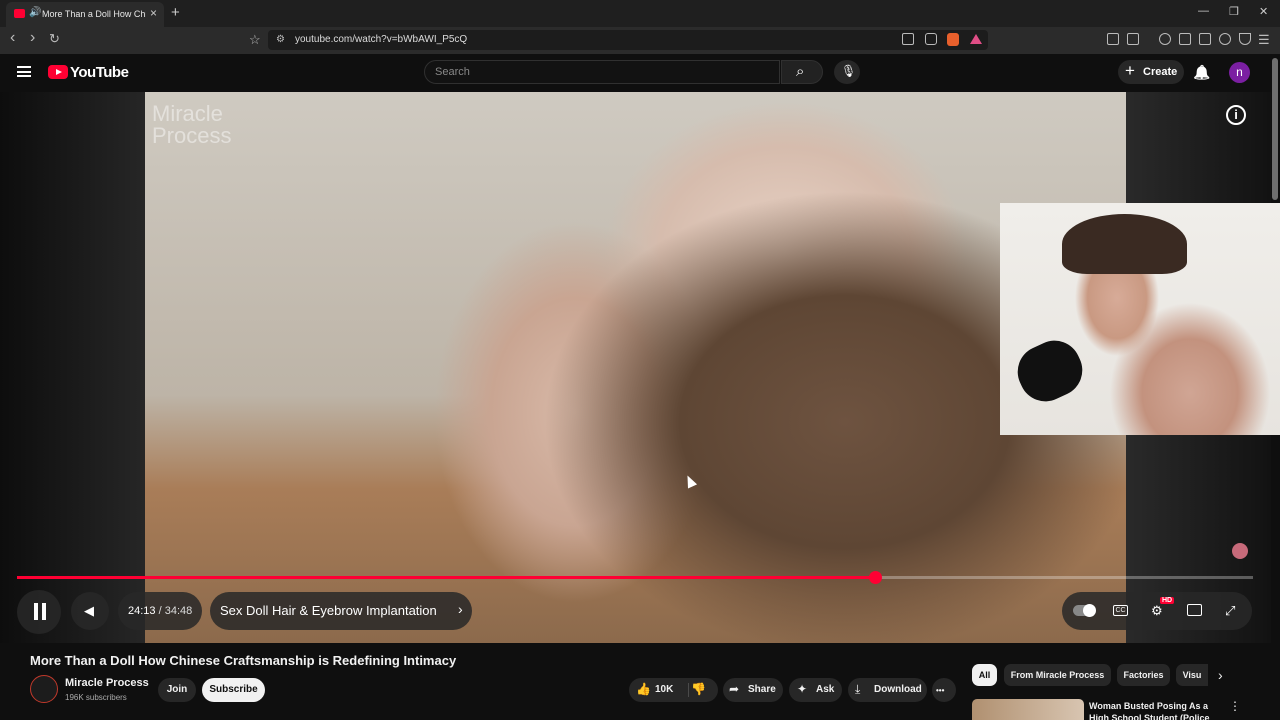 The height and width of the screenshot is (720, 1280). What do you see at coordinates (825, 689) in the screenshot?
I see `ask-label: Ask` at bounding box center [825, 689].